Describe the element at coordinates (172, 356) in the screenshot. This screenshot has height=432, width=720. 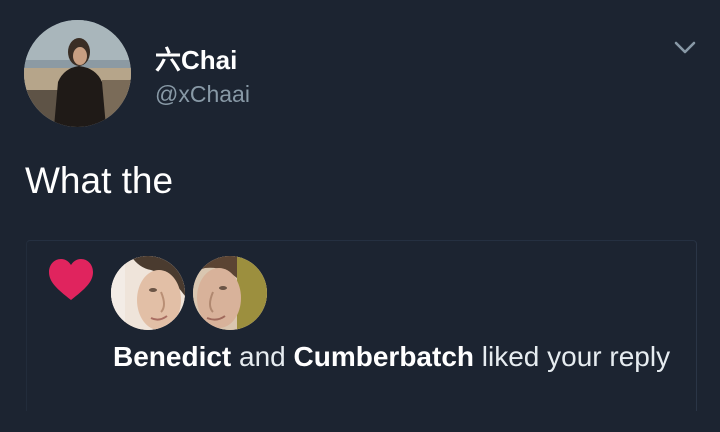
I see `liker-name: Benedict` at that location.